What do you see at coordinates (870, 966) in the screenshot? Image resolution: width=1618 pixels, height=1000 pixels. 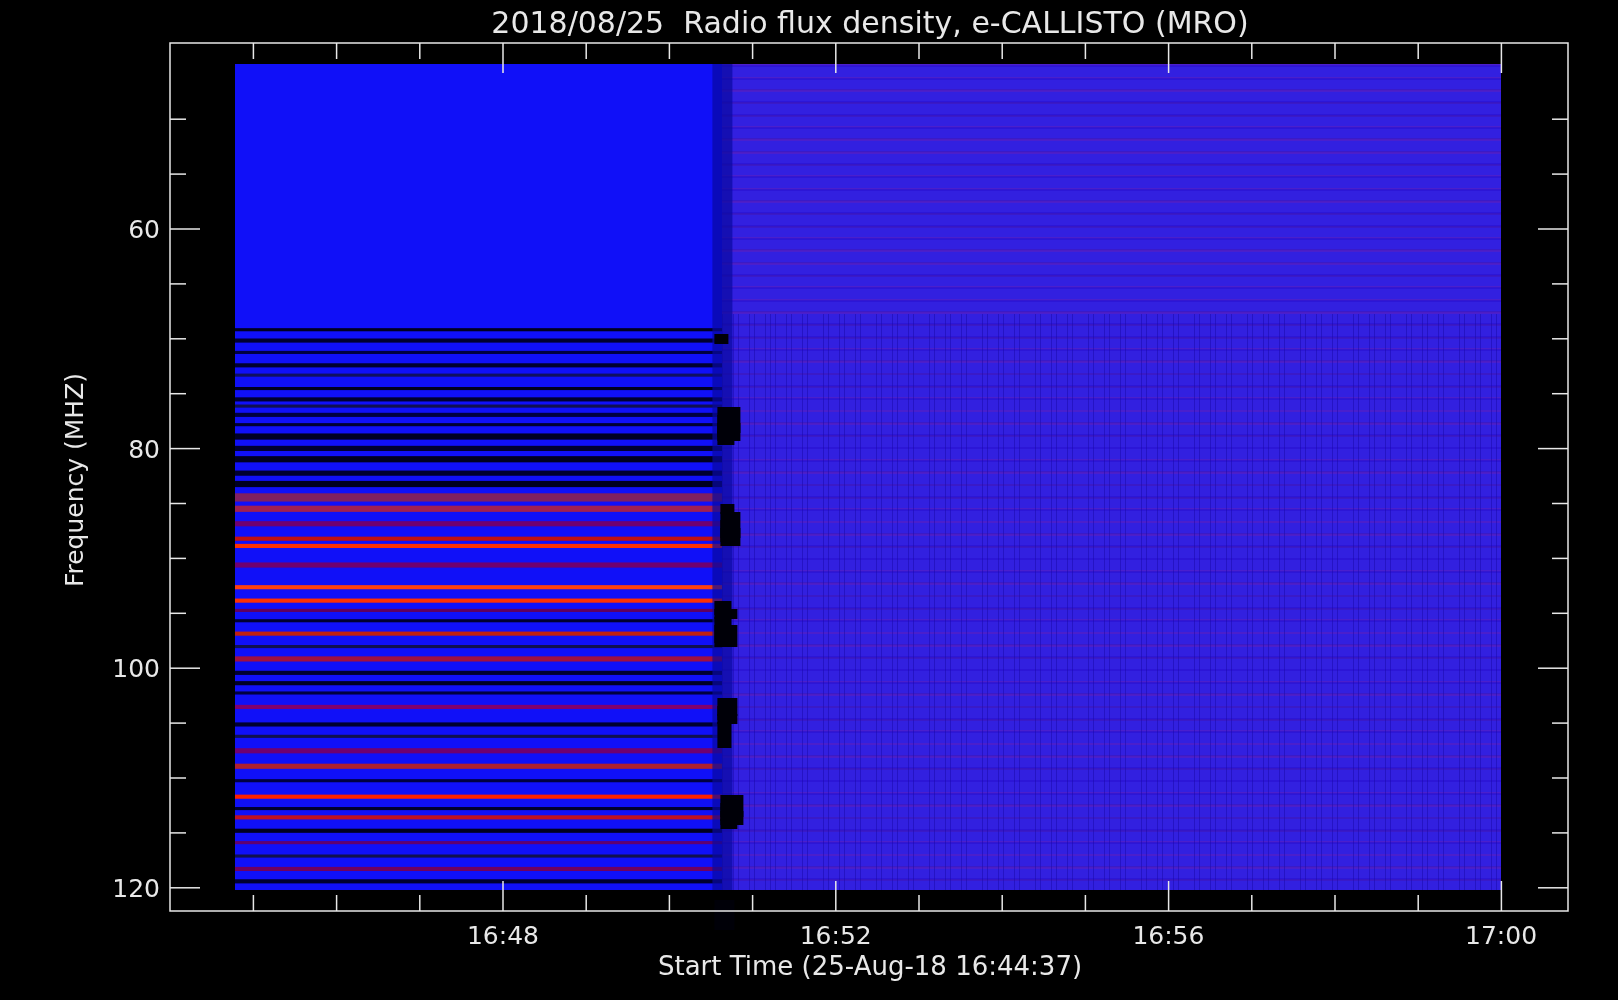 I see `axis-label: Start Time (25-Aug-18 16:44:37)` at bounding box center [870, 966].